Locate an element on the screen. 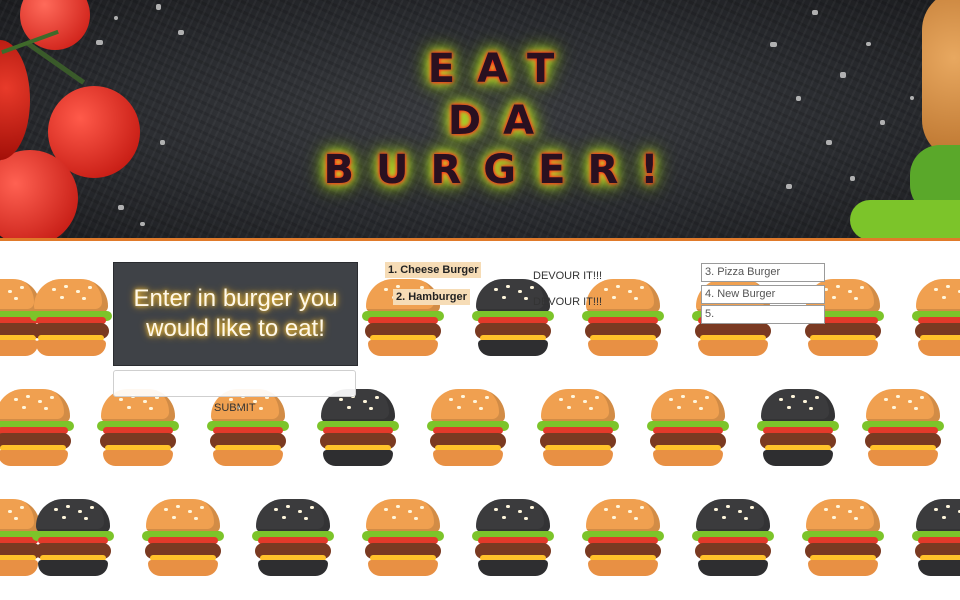  title-line-2: DA is located at coordinates (502, 121).